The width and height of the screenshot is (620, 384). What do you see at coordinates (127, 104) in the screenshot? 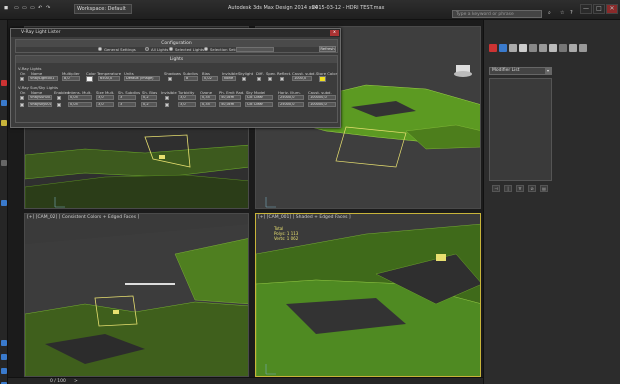
I see `sky-subdivs-field: 3` at bounding box center [127, 104].